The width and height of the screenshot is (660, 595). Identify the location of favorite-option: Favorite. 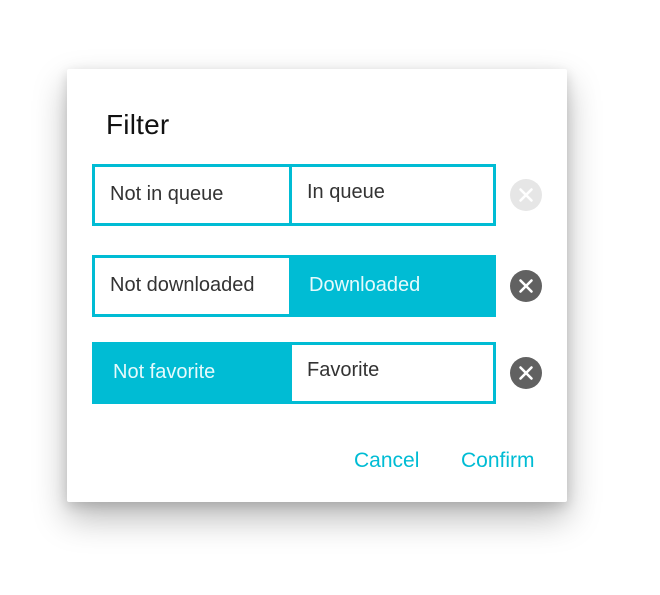
(392, 373).